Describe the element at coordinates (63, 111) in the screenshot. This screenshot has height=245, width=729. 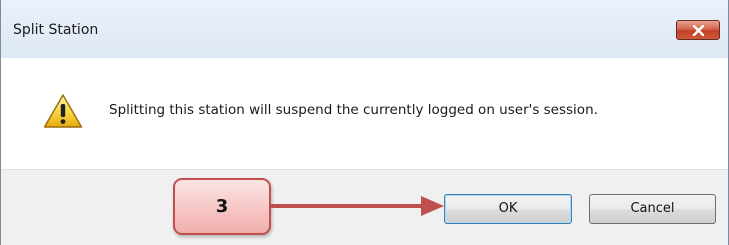
I see `warning-icon` at that location.